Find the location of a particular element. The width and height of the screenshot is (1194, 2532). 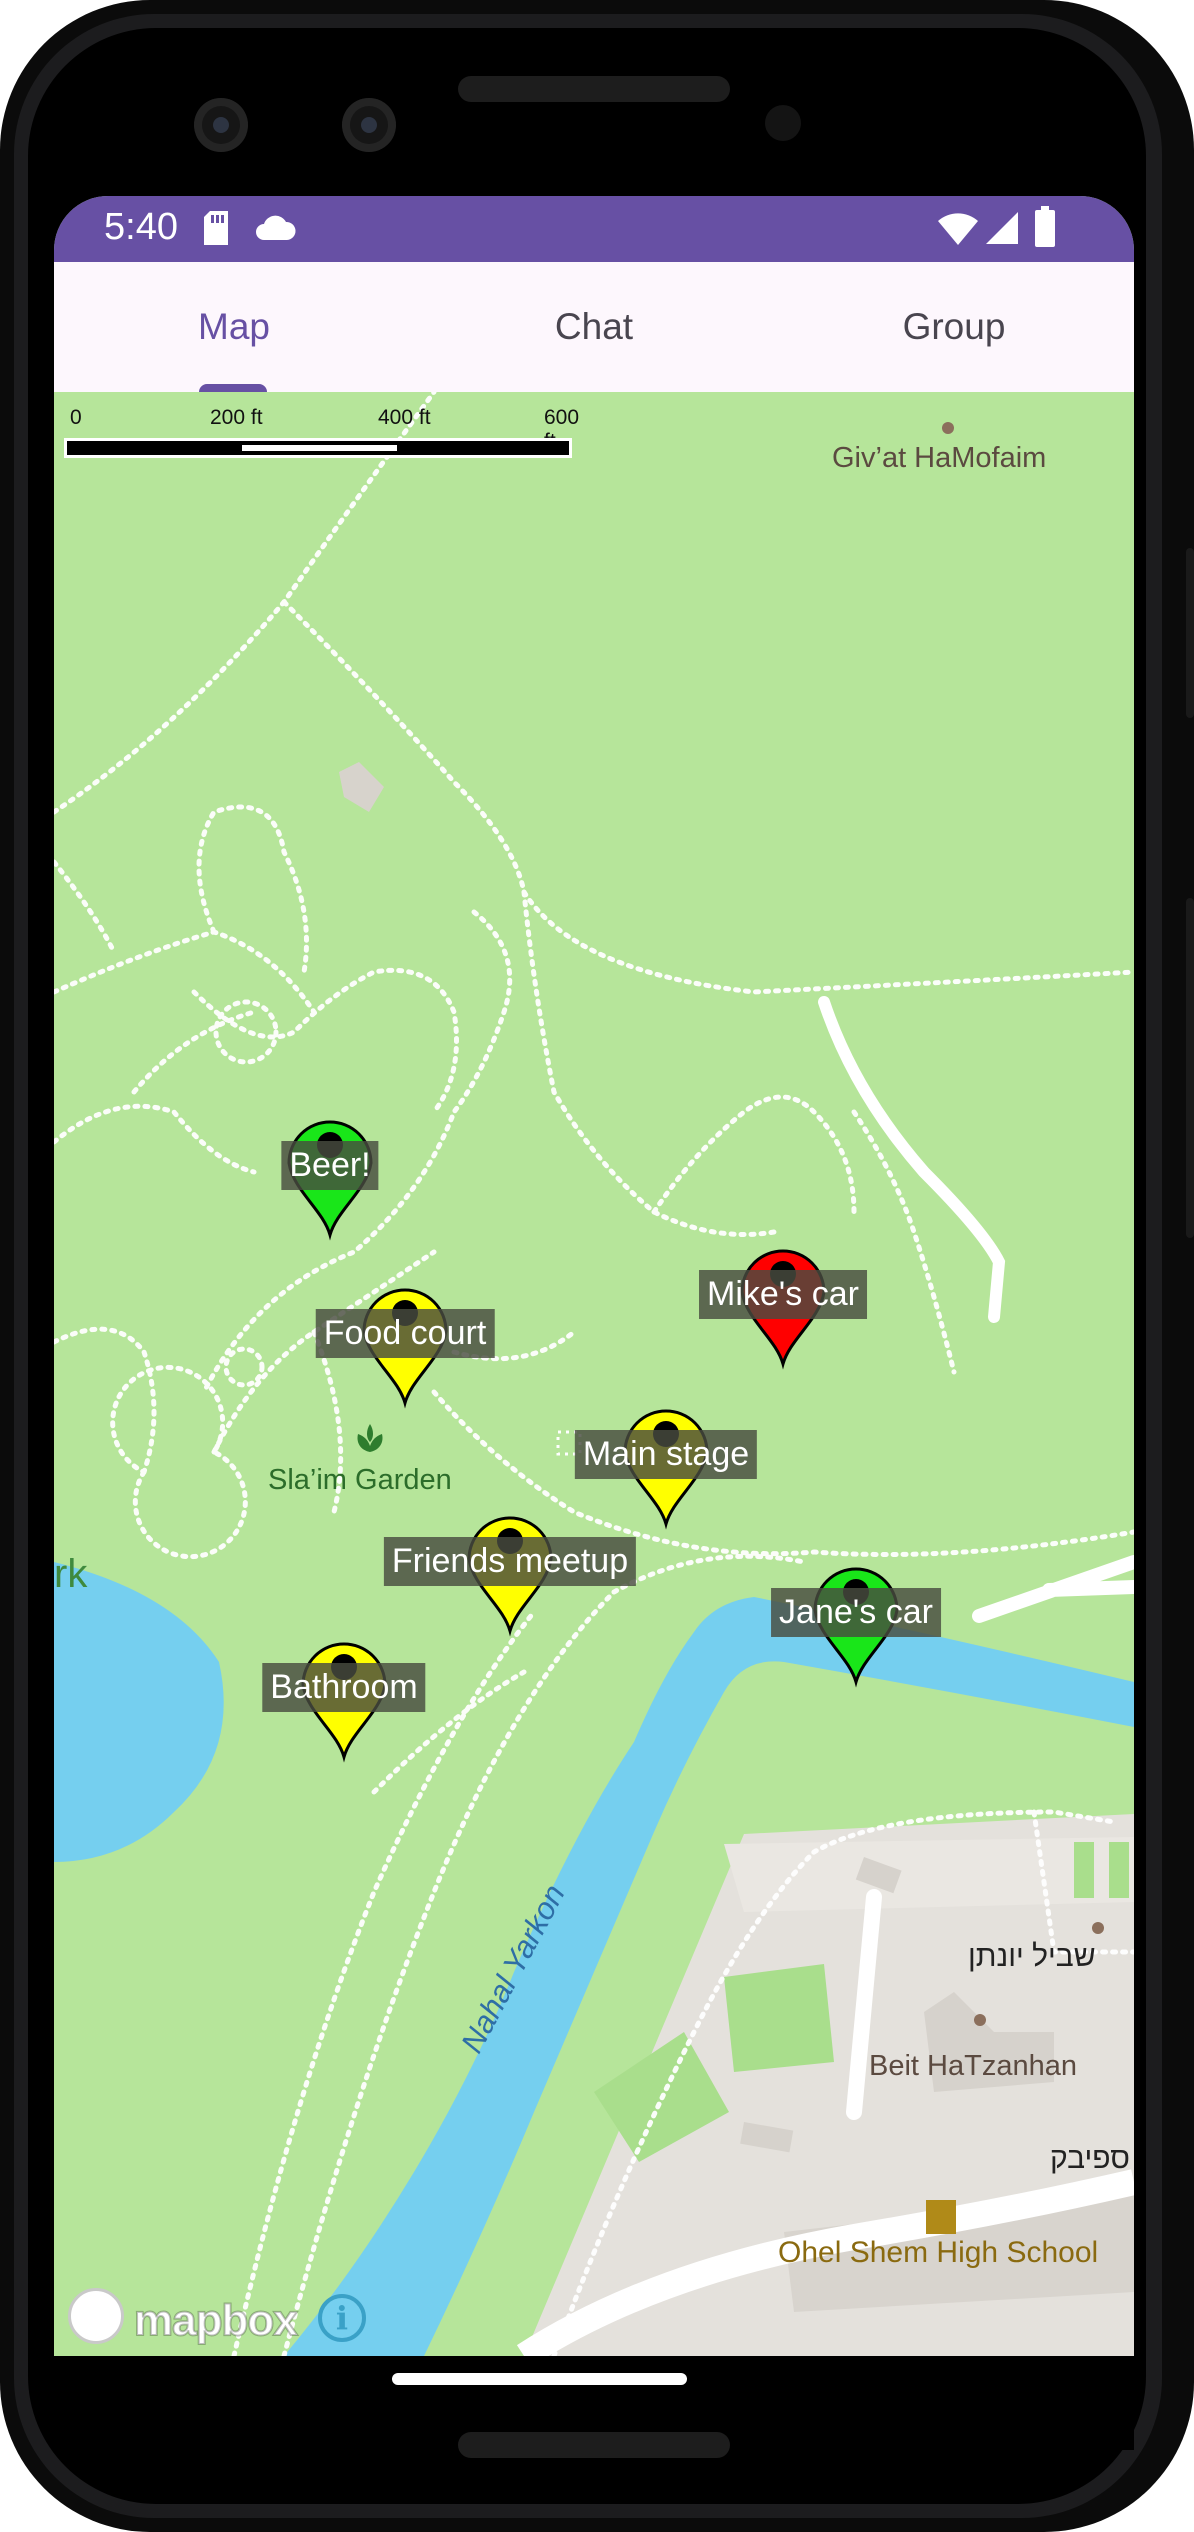

power-button is located at coordinates (1190, 633).